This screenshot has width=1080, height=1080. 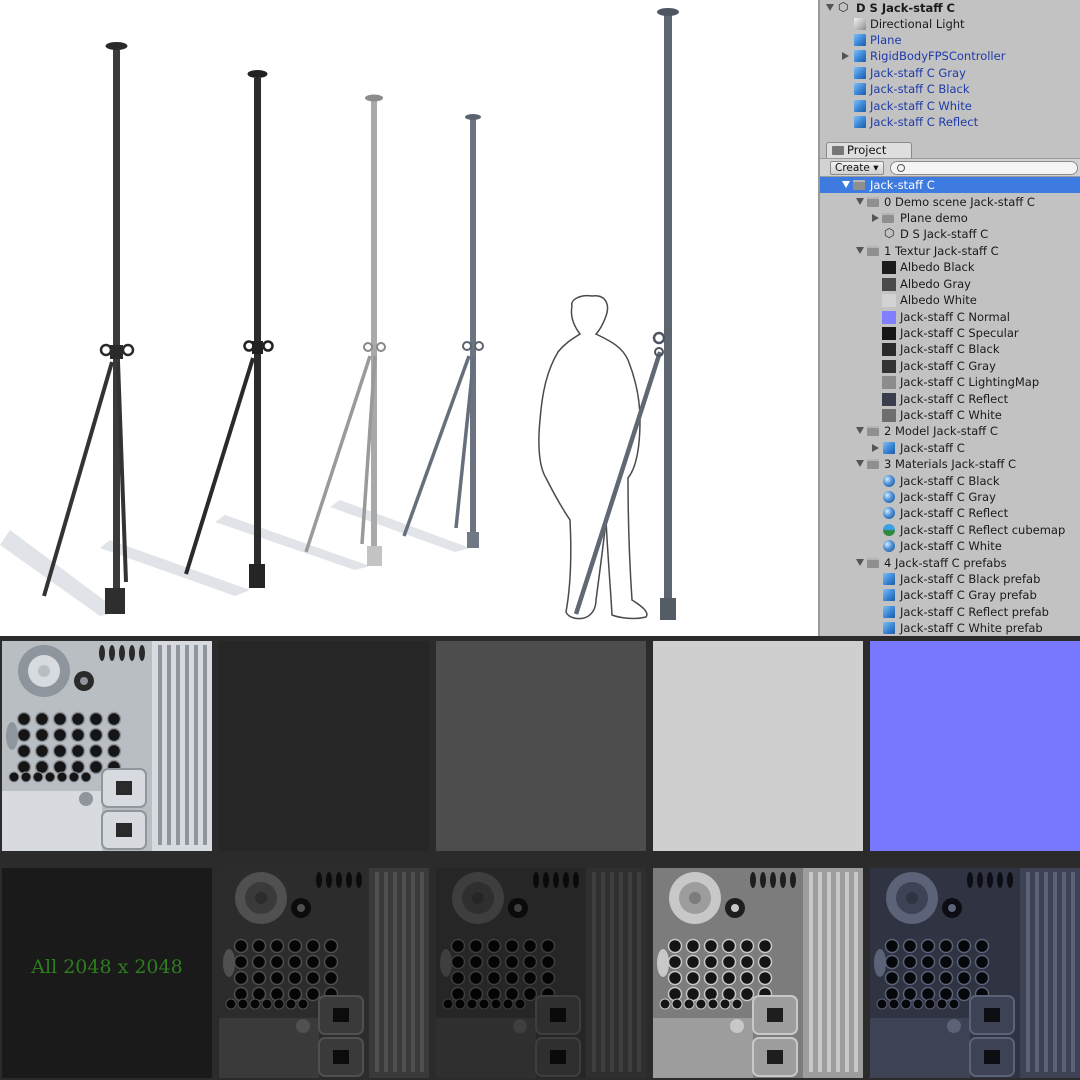 I want to click on item-label: Jack-staff C Gray, so click(x=948, y=497).